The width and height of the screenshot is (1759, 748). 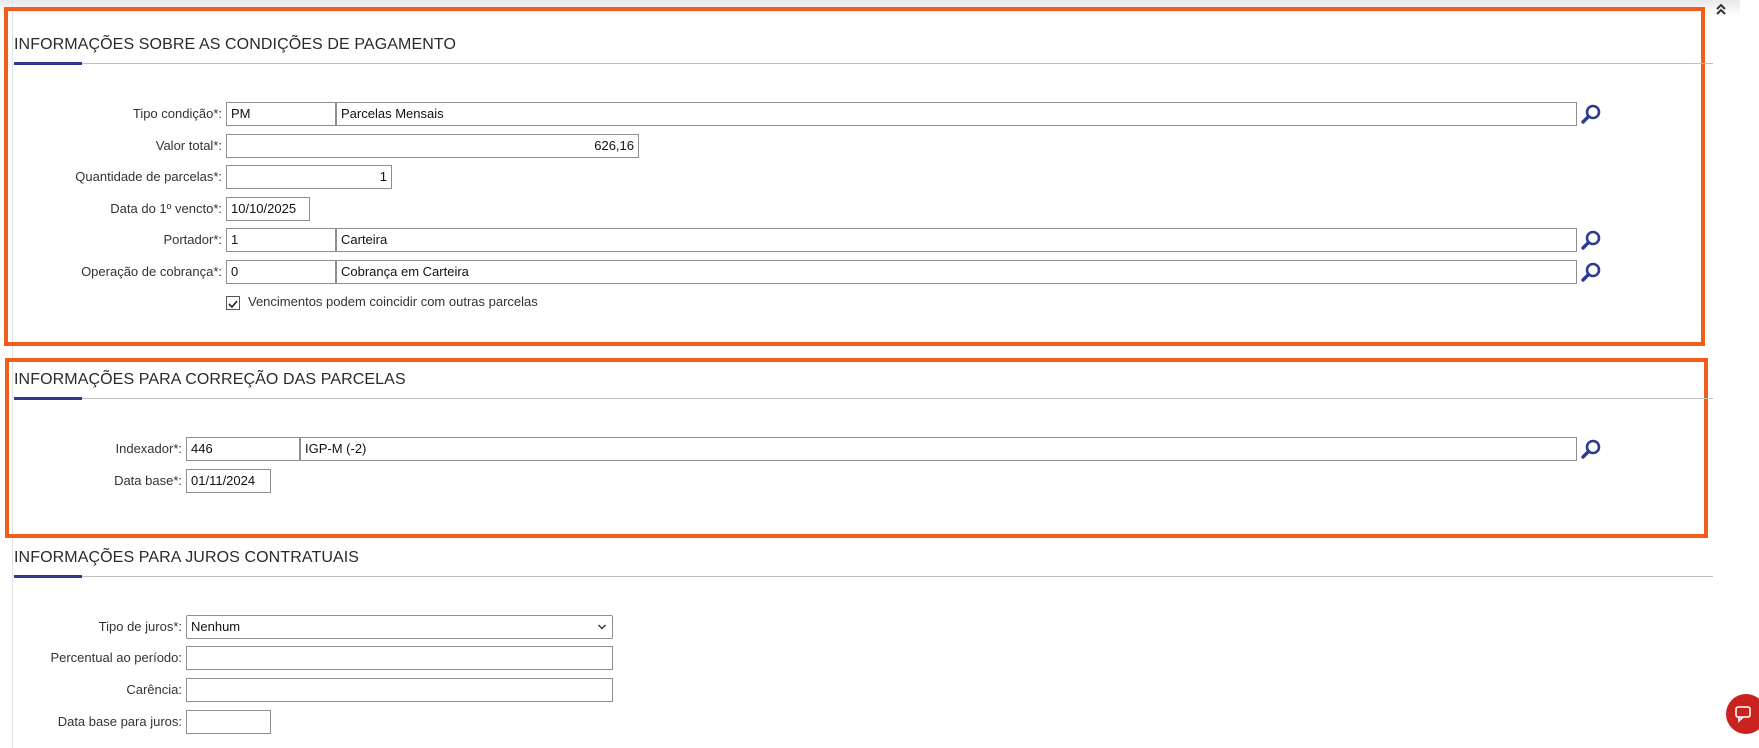 I want to click on indexador-label: Indexador*:, so click(x=149, y=448).